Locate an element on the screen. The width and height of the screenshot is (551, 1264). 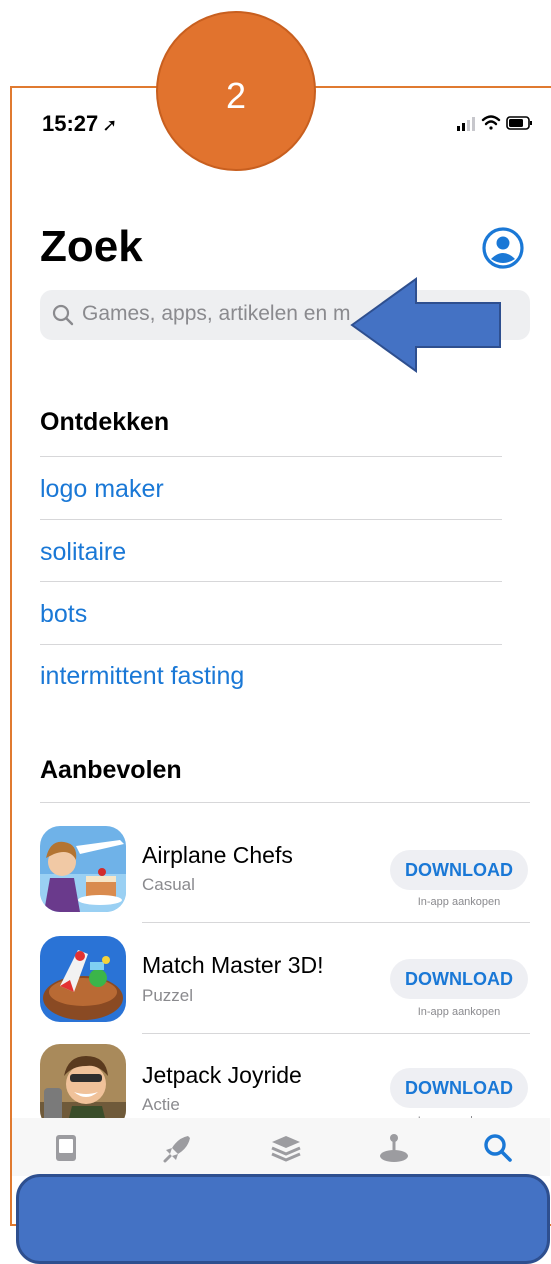
app-icon-airplane-chefs is located at coordinates (83, 869).